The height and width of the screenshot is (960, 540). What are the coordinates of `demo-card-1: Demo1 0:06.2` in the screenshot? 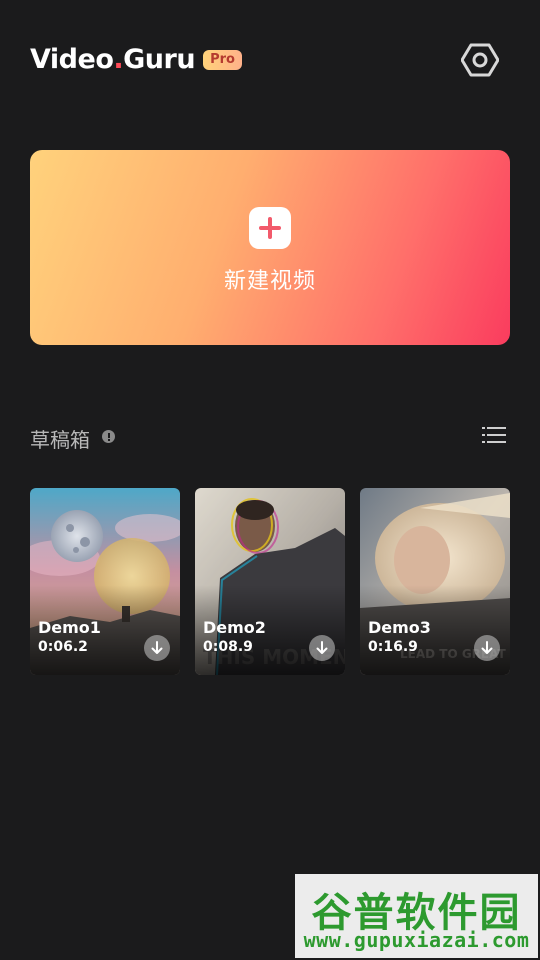 It's located at (105, 581).